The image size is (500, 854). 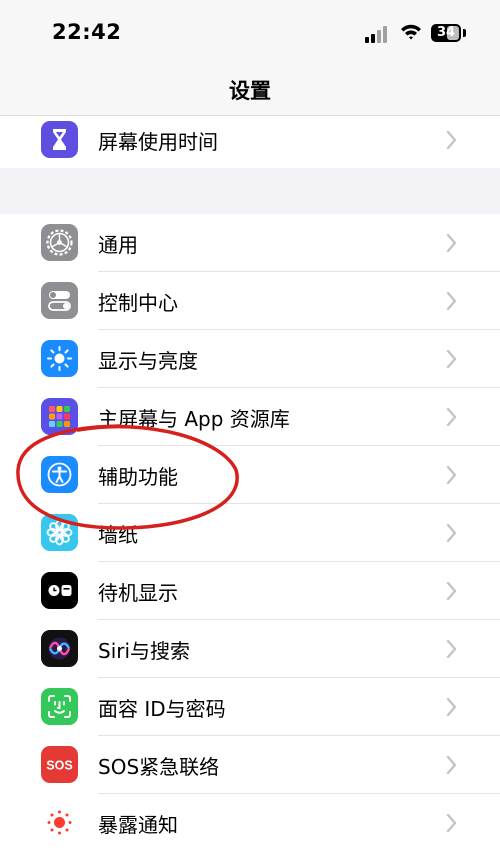 What do you see at coordinates (59, 590) in the screenshot?
I see `standby-icon` at bounding box center [59, 590].